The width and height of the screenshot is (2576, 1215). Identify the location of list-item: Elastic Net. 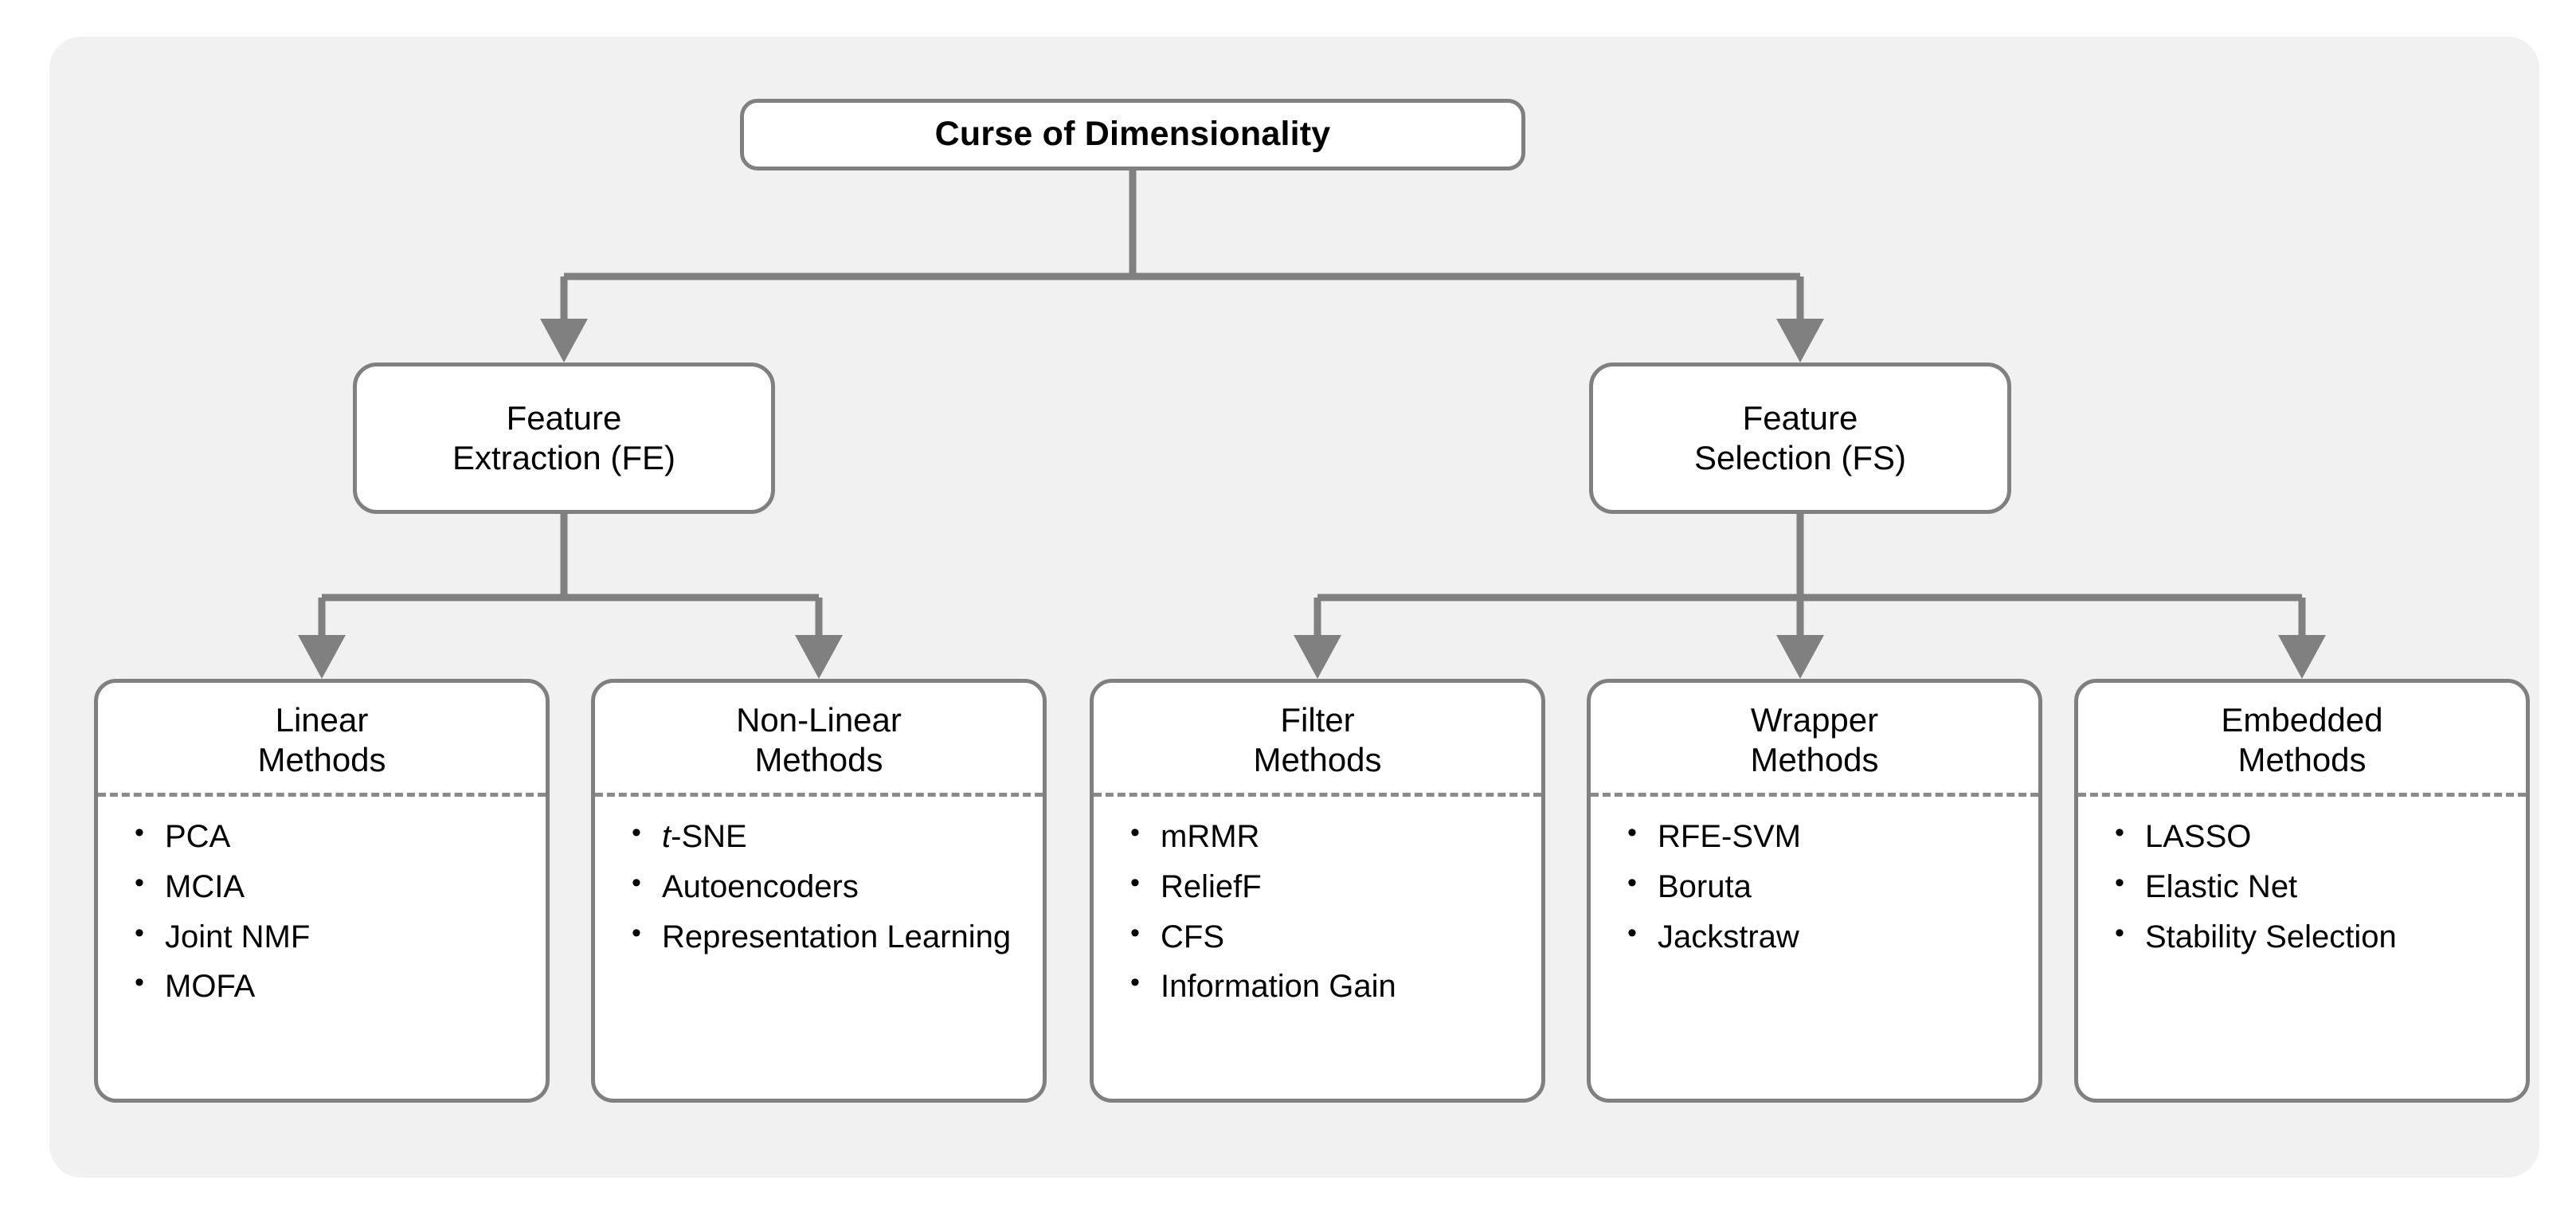
(2319, 887).